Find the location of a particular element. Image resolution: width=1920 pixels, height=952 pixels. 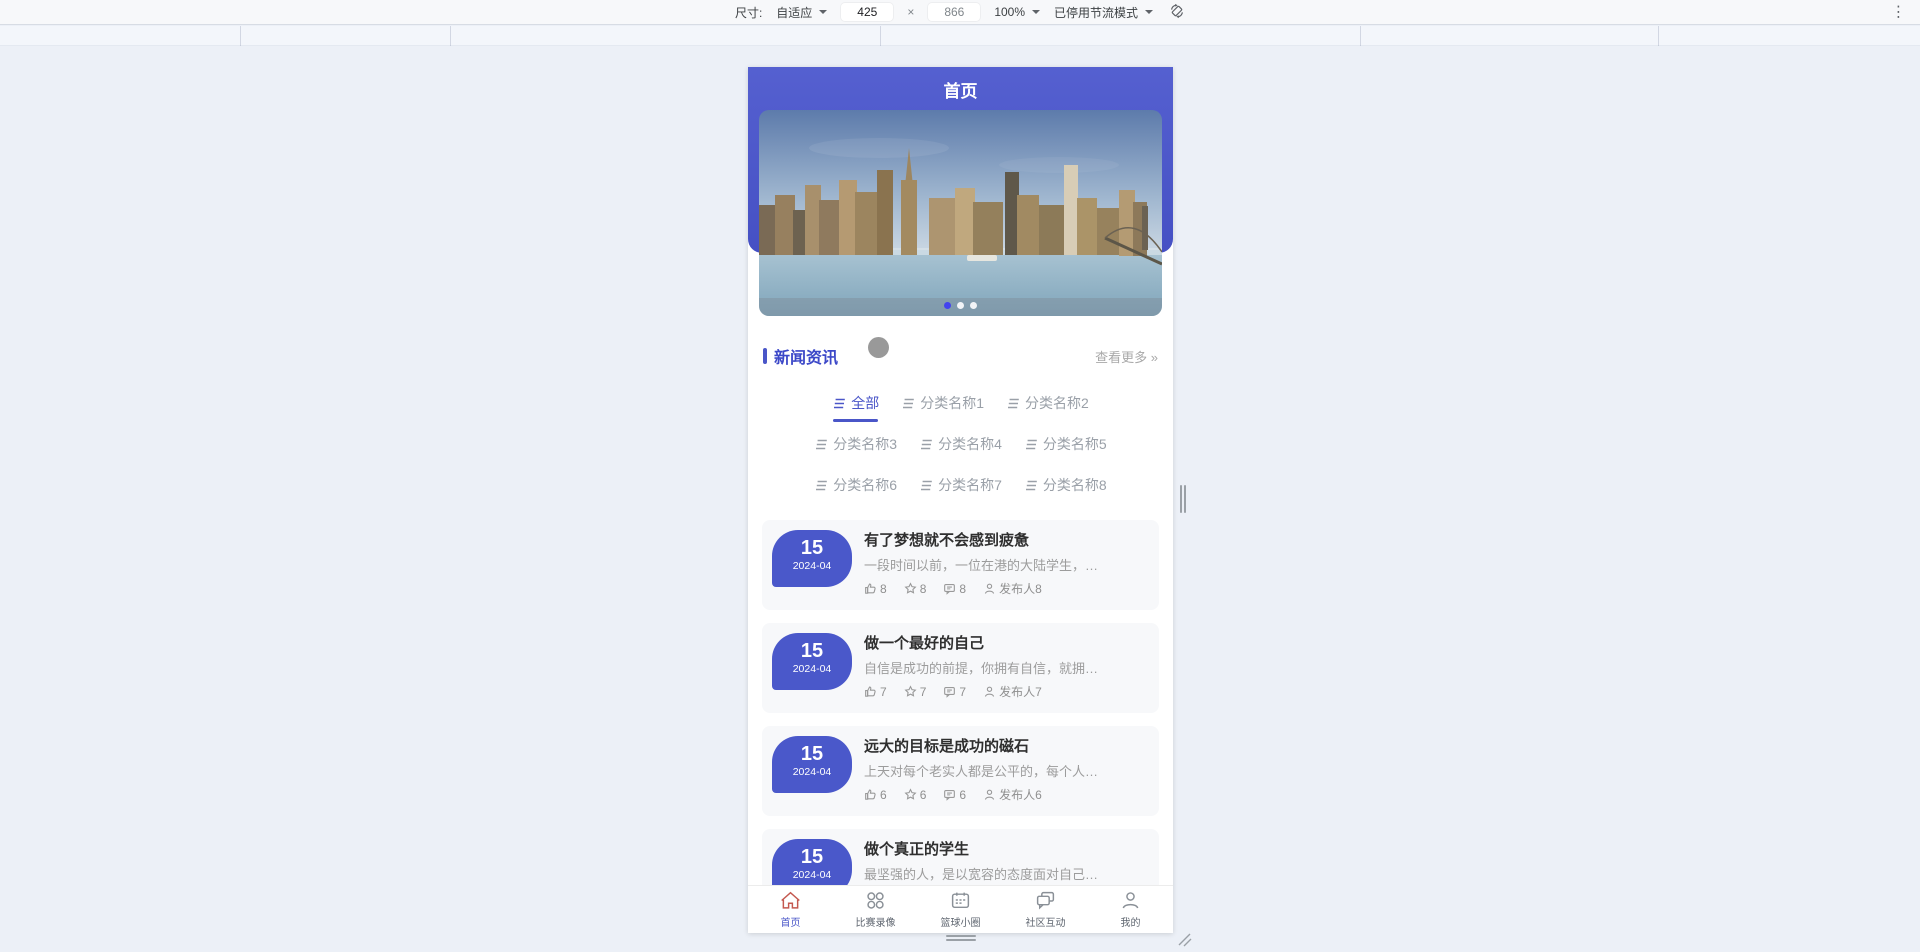

tab-profile: 我的 is located at coordinates (1130, 909).